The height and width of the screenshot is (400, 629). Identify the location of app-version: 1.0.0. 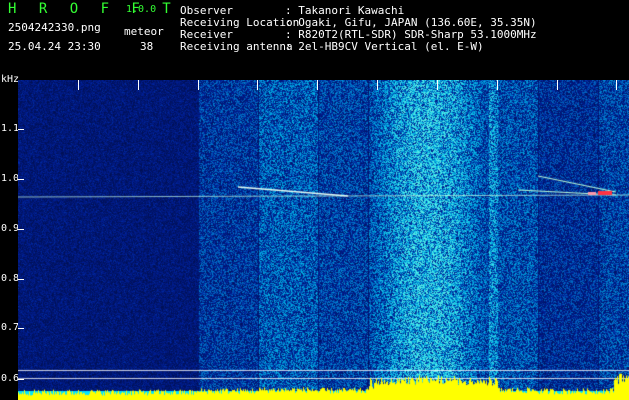
(141, 9).